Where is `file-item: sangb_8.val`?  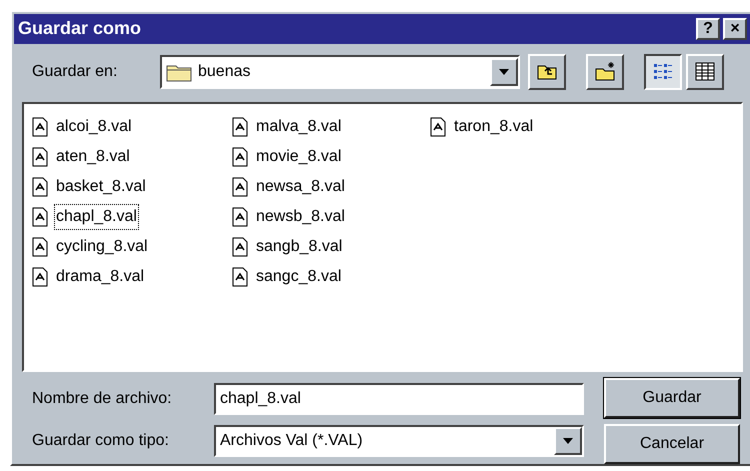 file-item: sangb_8.val is located at coordinates (299, 247).